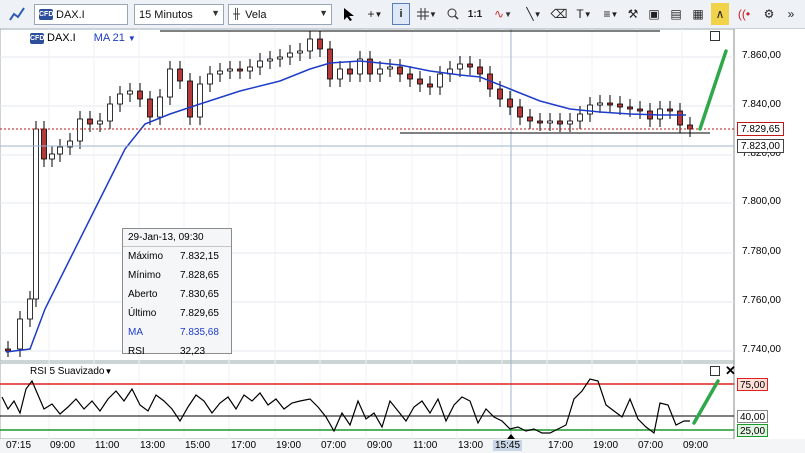  I want to click on crosshair-icon: + ▼, so click(375, 14).